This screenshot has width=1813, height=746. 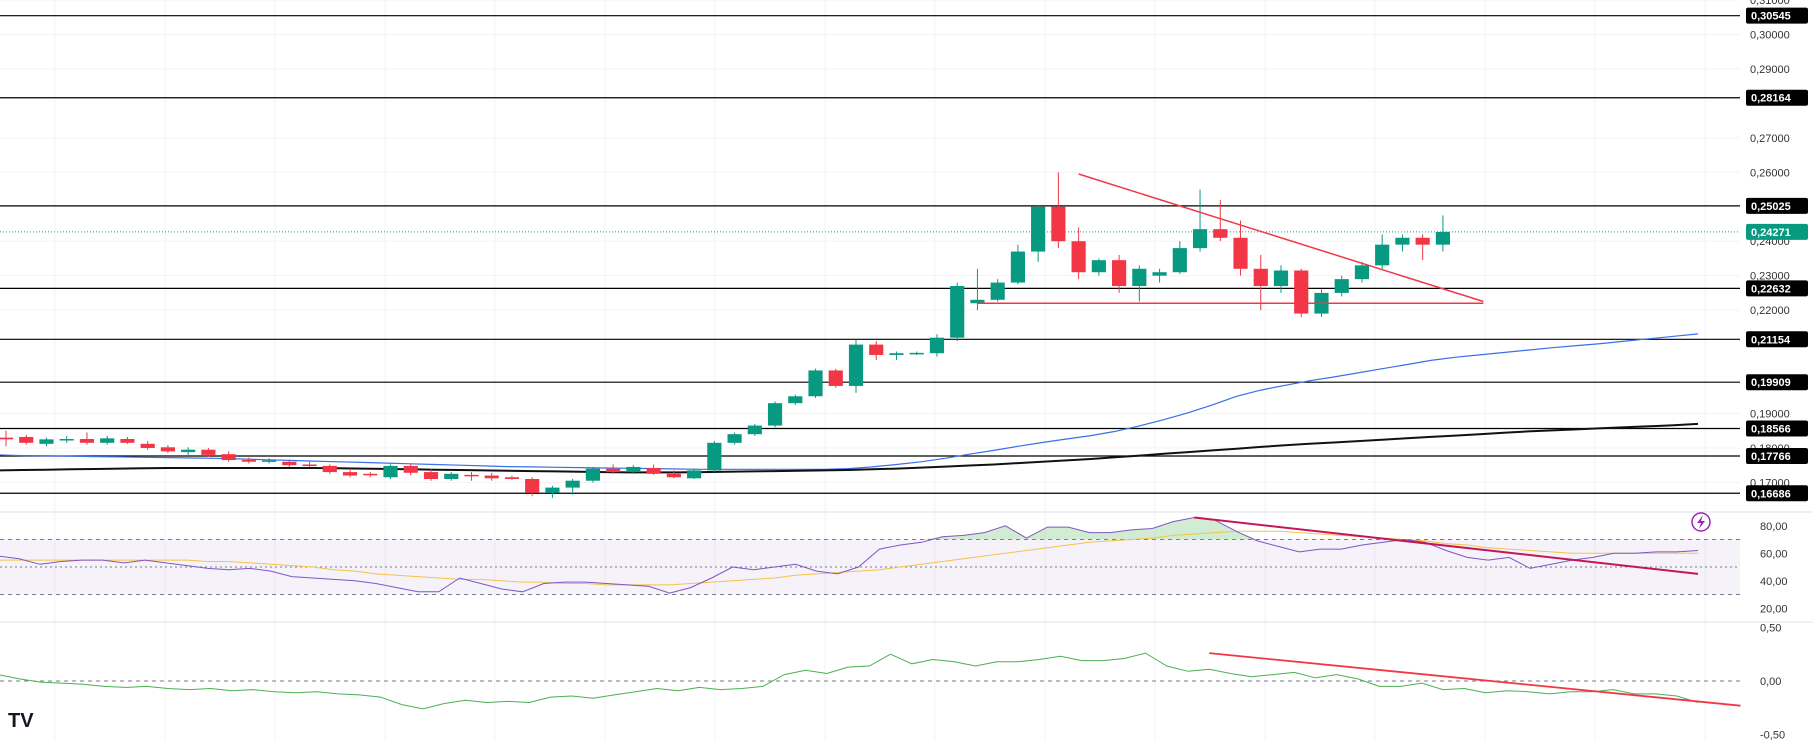 I want to click on lightning-icon, so click(x=1701, y=522).